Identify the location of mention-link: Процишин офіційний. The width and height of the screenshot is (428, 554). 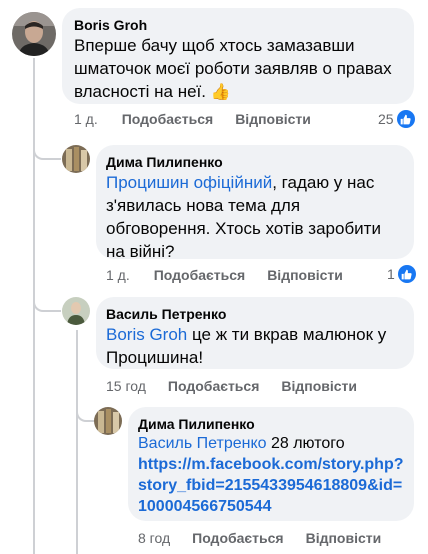
(189, 182).